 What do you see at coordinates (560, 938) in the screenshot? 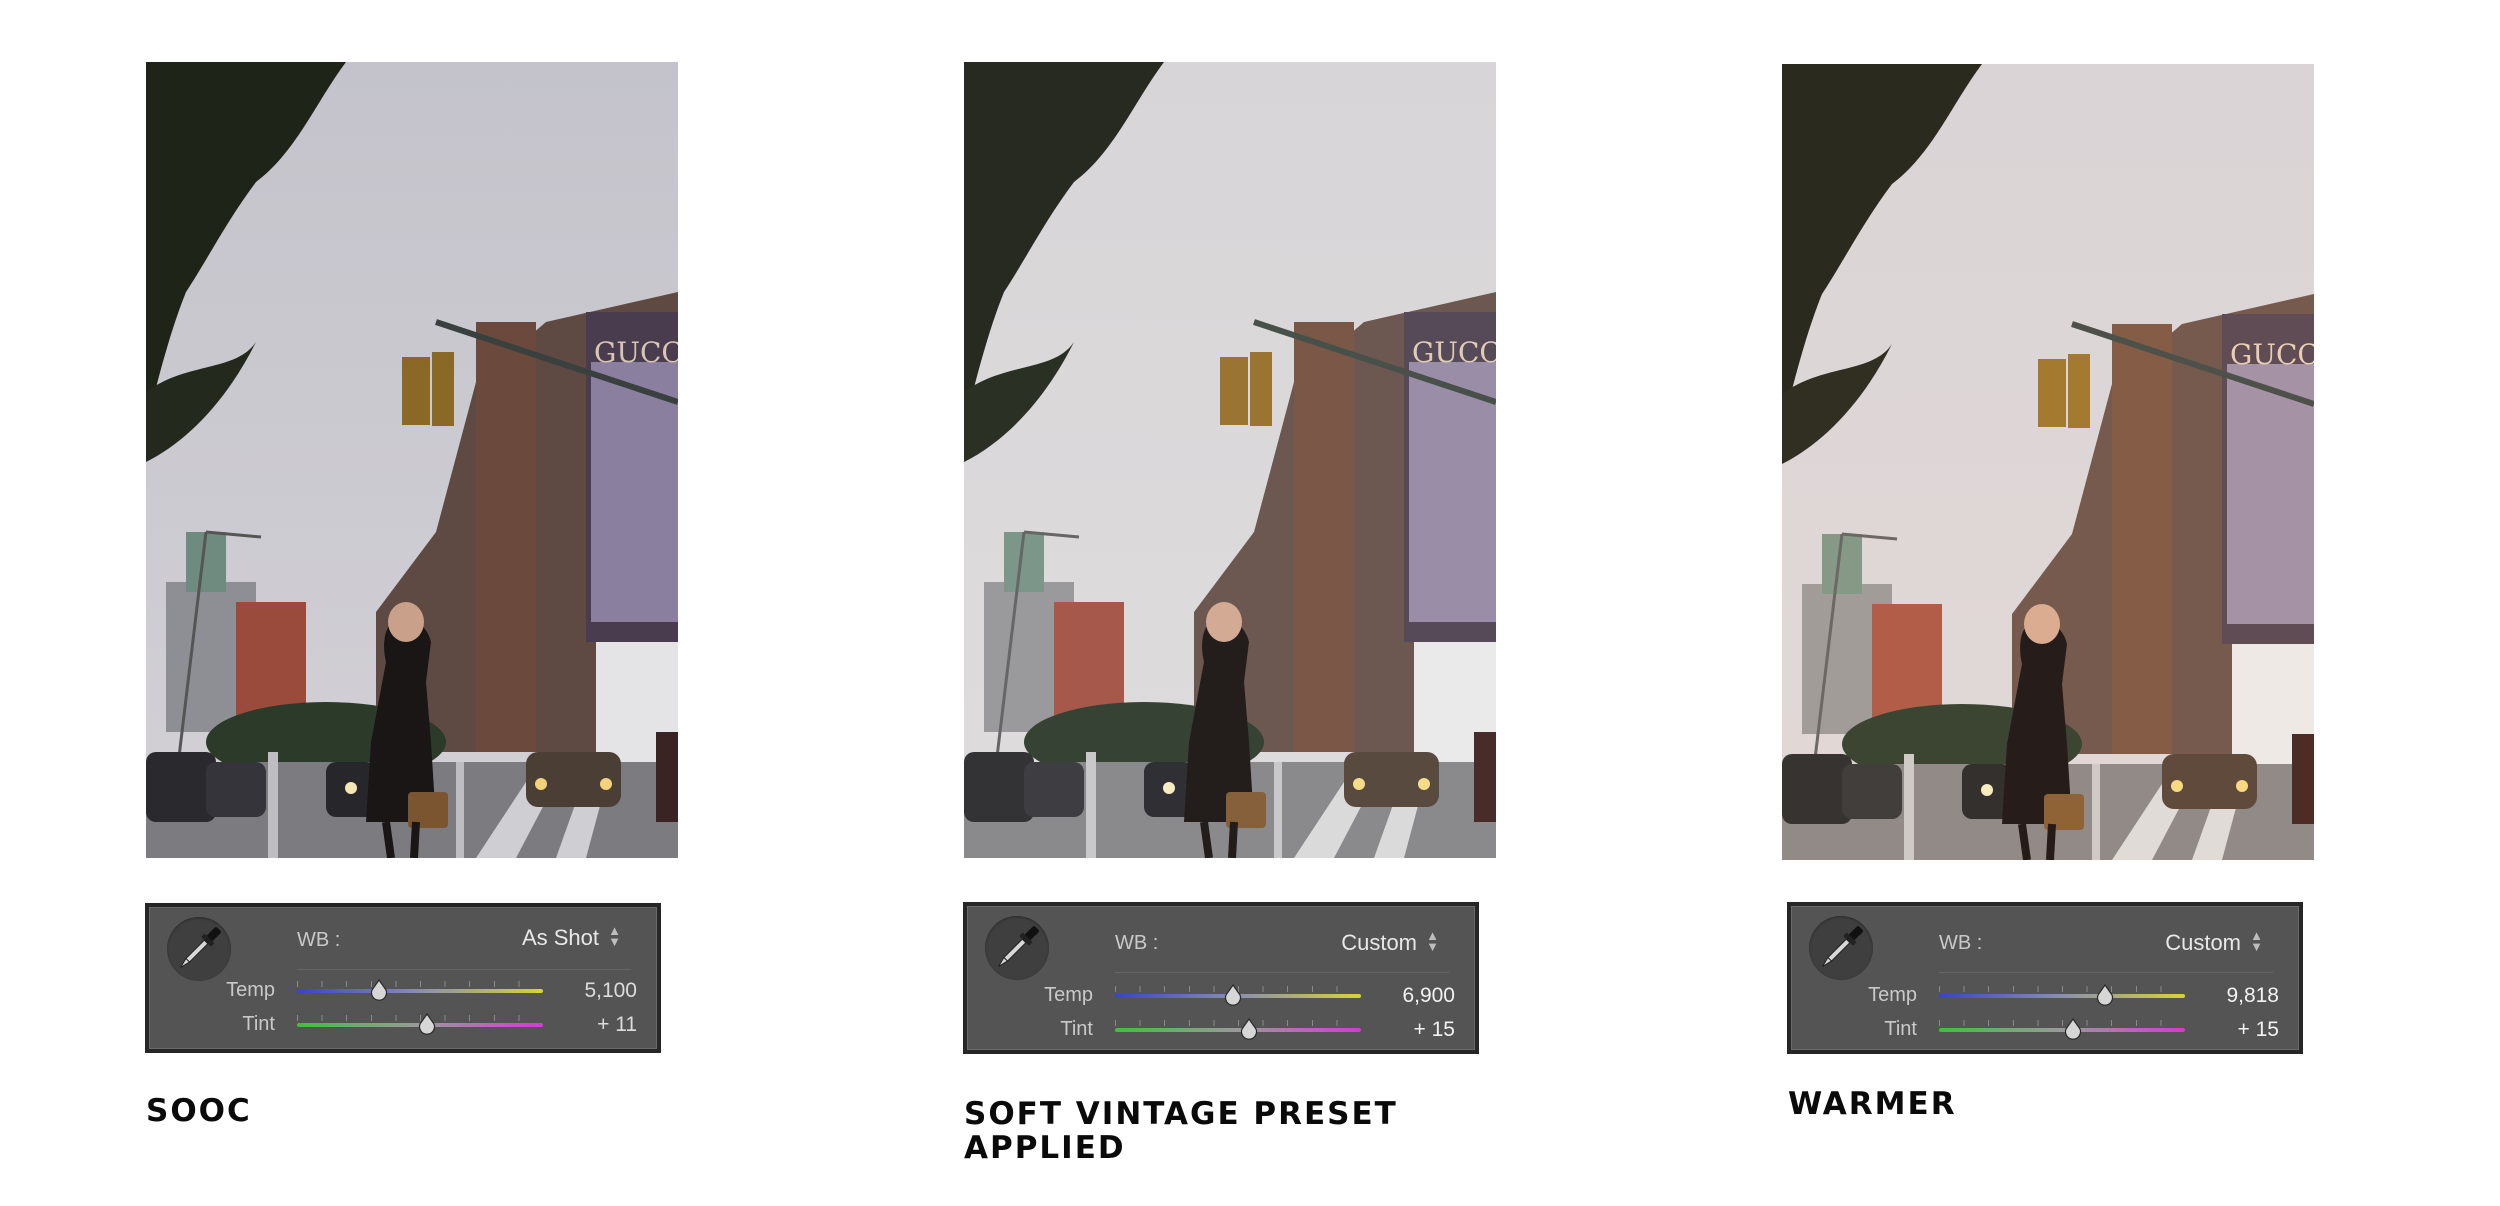
I see `wb-mode-select: As Shot` at bounding box center [560, 938].